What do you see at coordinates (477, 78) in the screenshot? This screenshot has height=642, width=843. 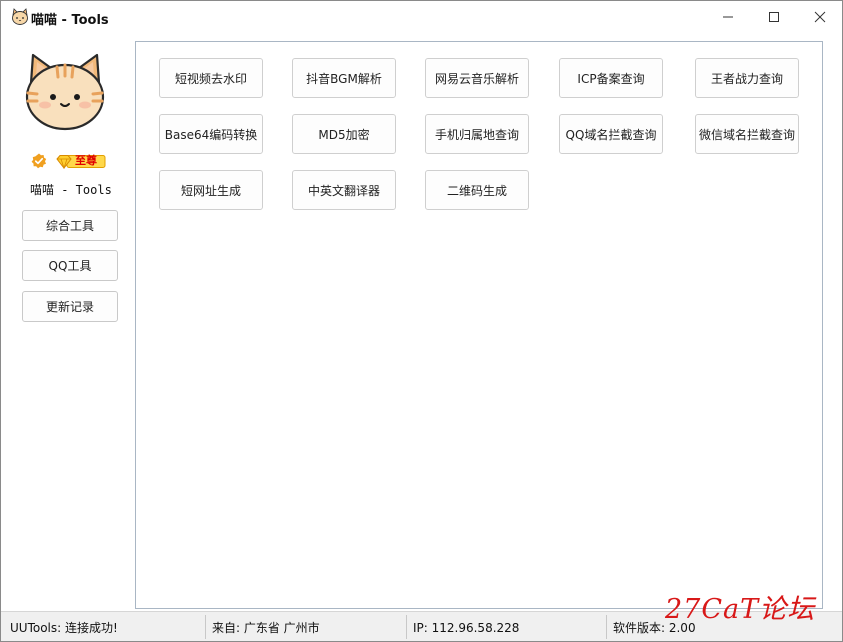 I see `tool-button-netease-music-parser: 网易云音乐解析` at bounding box center [477, 78].